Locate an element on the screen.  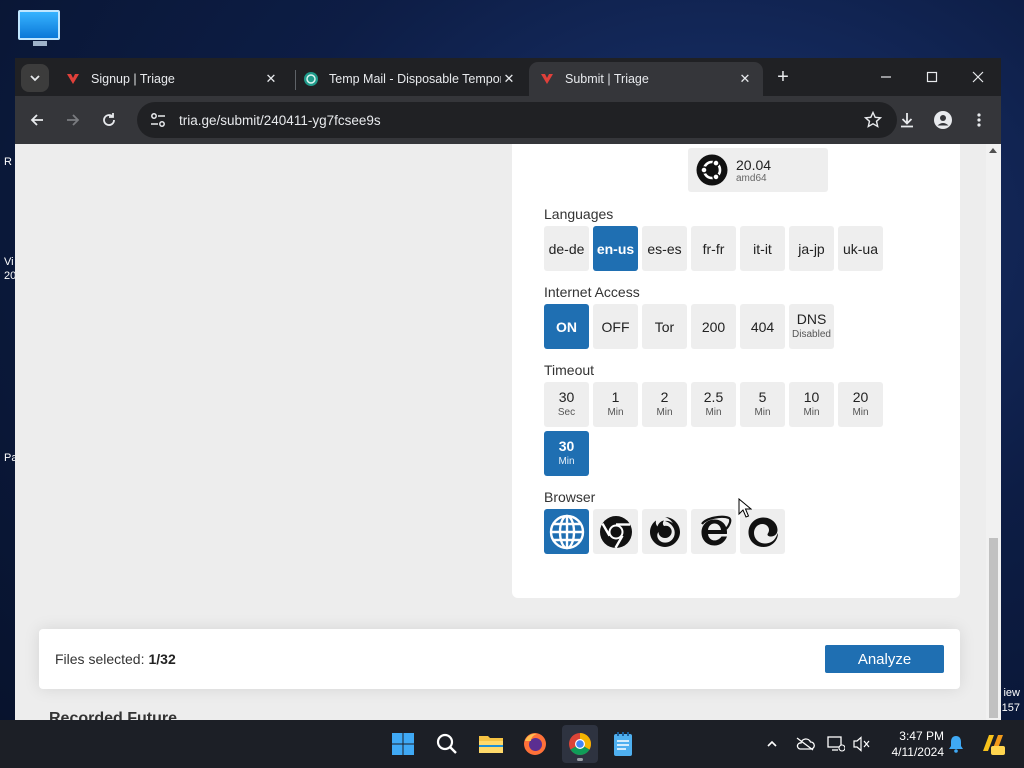
timeout-option: 5 Min is located at coordinates (762, 404).